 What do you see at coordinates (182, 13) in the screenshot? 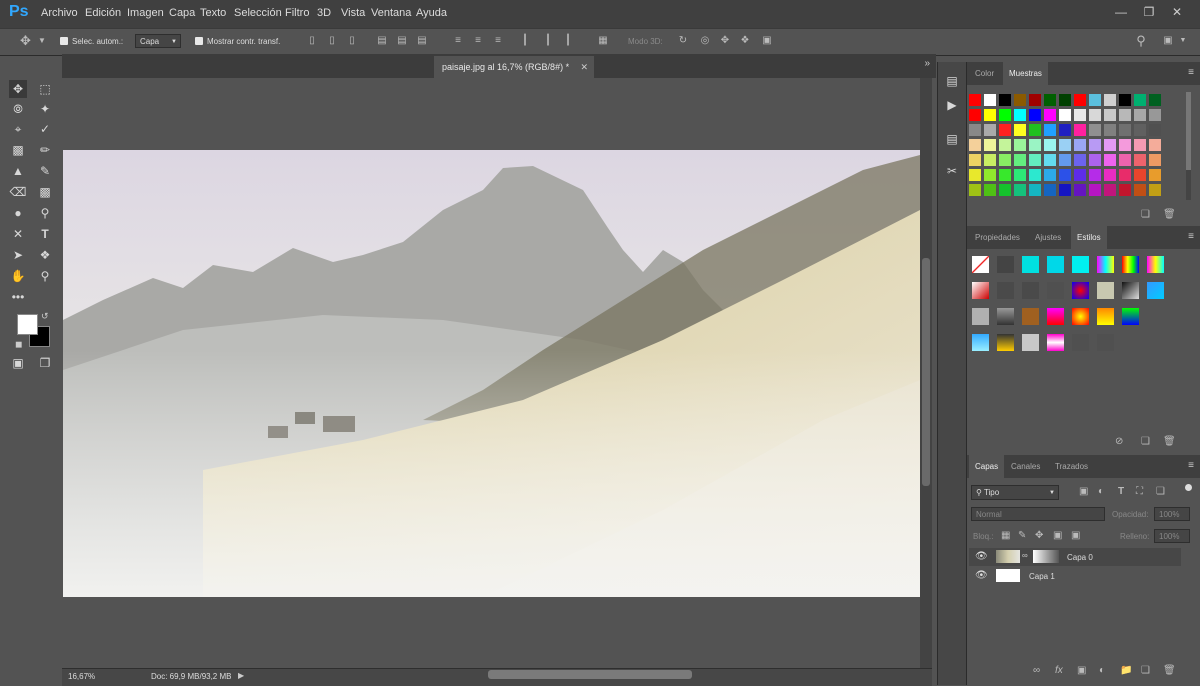
I see `menu-capa: Capa` at bounding box center [182, 13].